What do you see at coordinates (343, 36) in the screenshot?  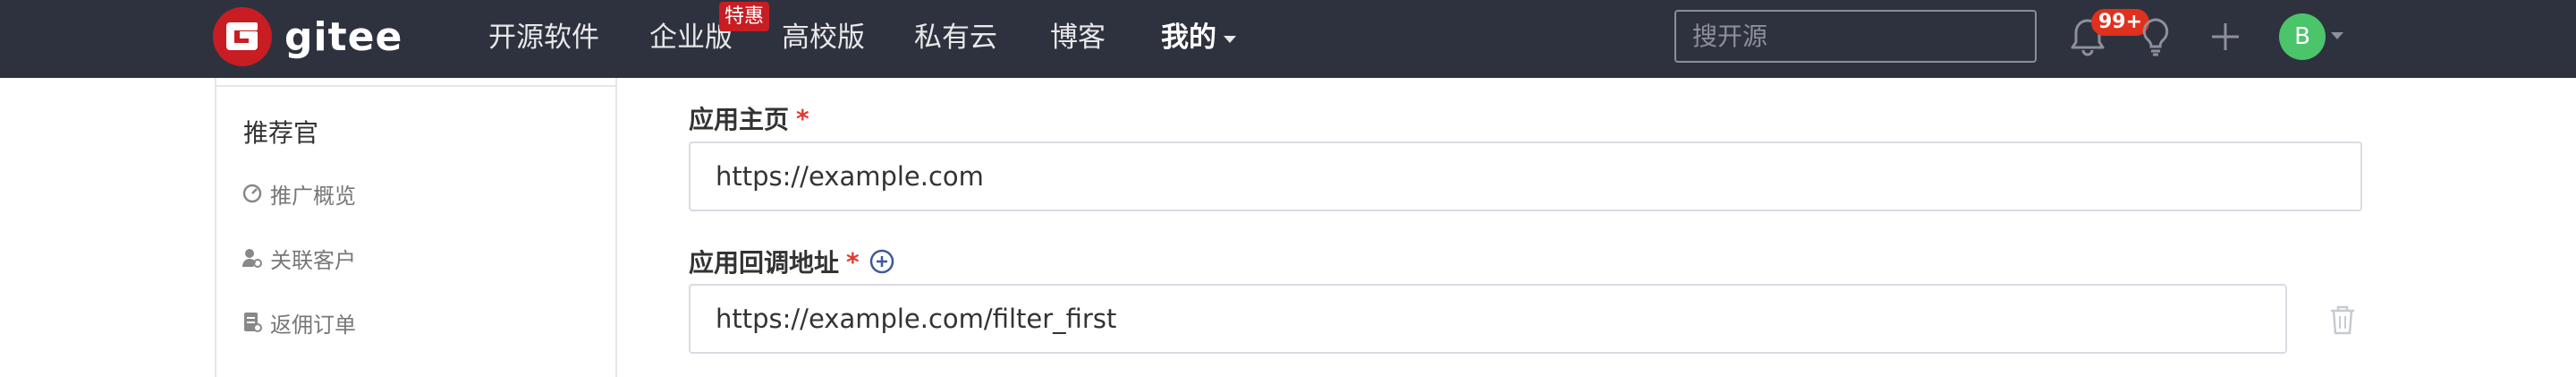 I see `brand-name: gitee` at bounding box center [343, 36].